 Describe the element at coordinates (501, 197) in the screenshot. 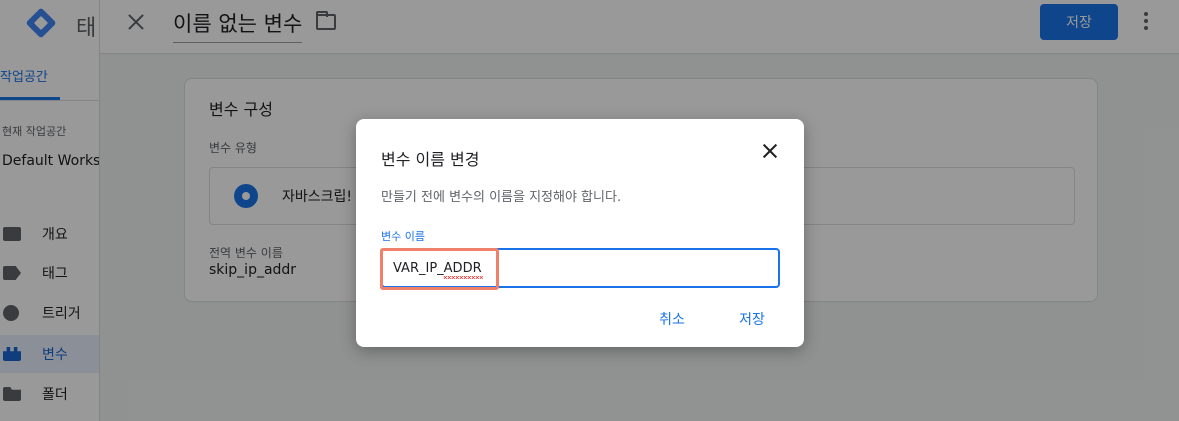

I see `dialog-description: 만들기 전에 변수의 이름을 지정해야 합니다.` at that location.